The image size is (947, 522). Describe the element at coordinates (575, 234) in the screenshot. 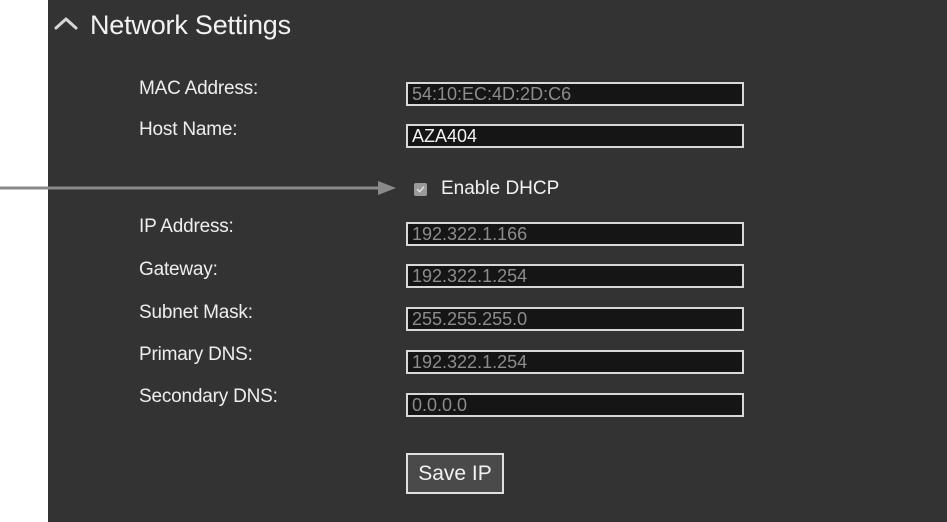

I see `ip-address-field` at that location.